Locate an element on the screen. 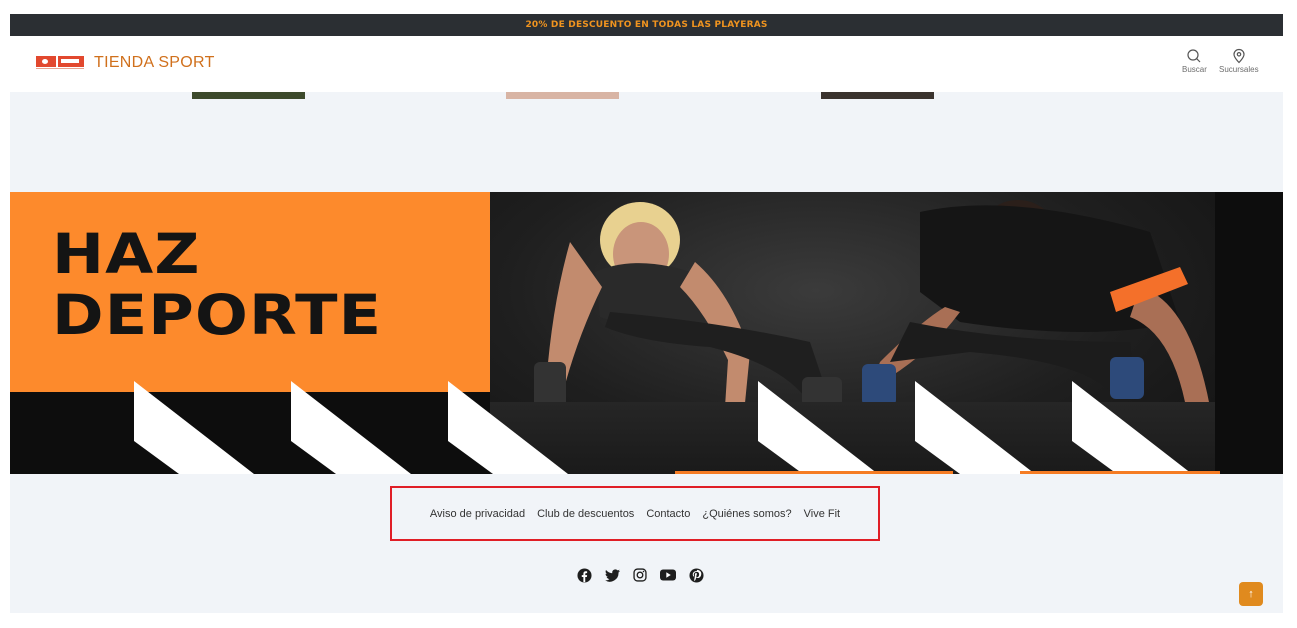 This screenshot has height=628, width=1297. social-links is located at coordinates (640, 575).